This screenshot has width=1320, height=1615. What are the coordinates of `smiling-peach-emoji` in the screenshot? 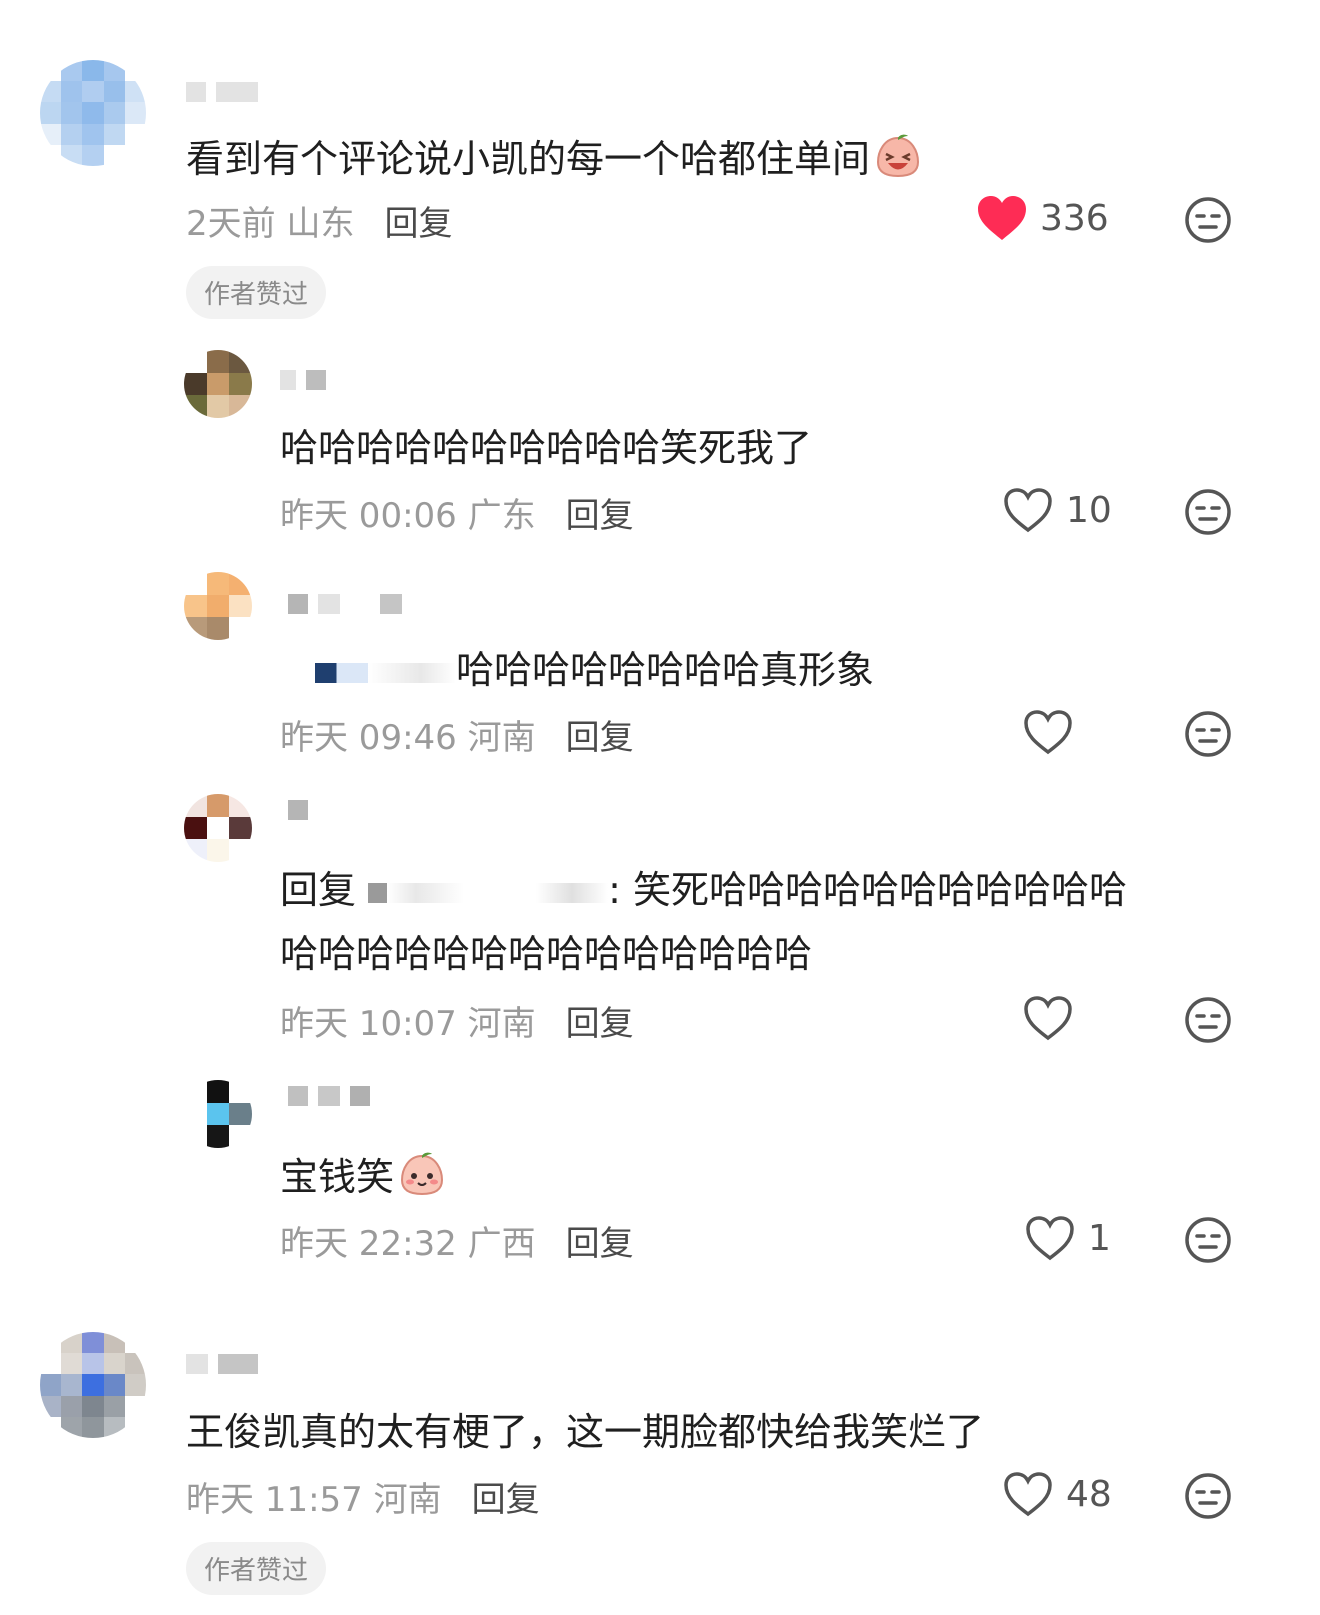 It's located at (422, 1179).